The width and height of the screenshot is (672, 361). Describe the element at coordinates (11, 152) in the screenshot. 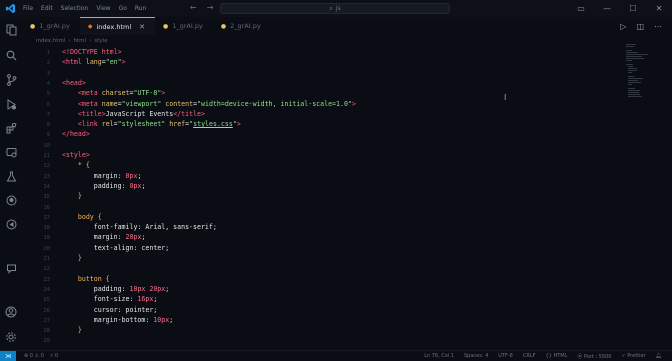

I see `remote-explorer-icon` at that location.